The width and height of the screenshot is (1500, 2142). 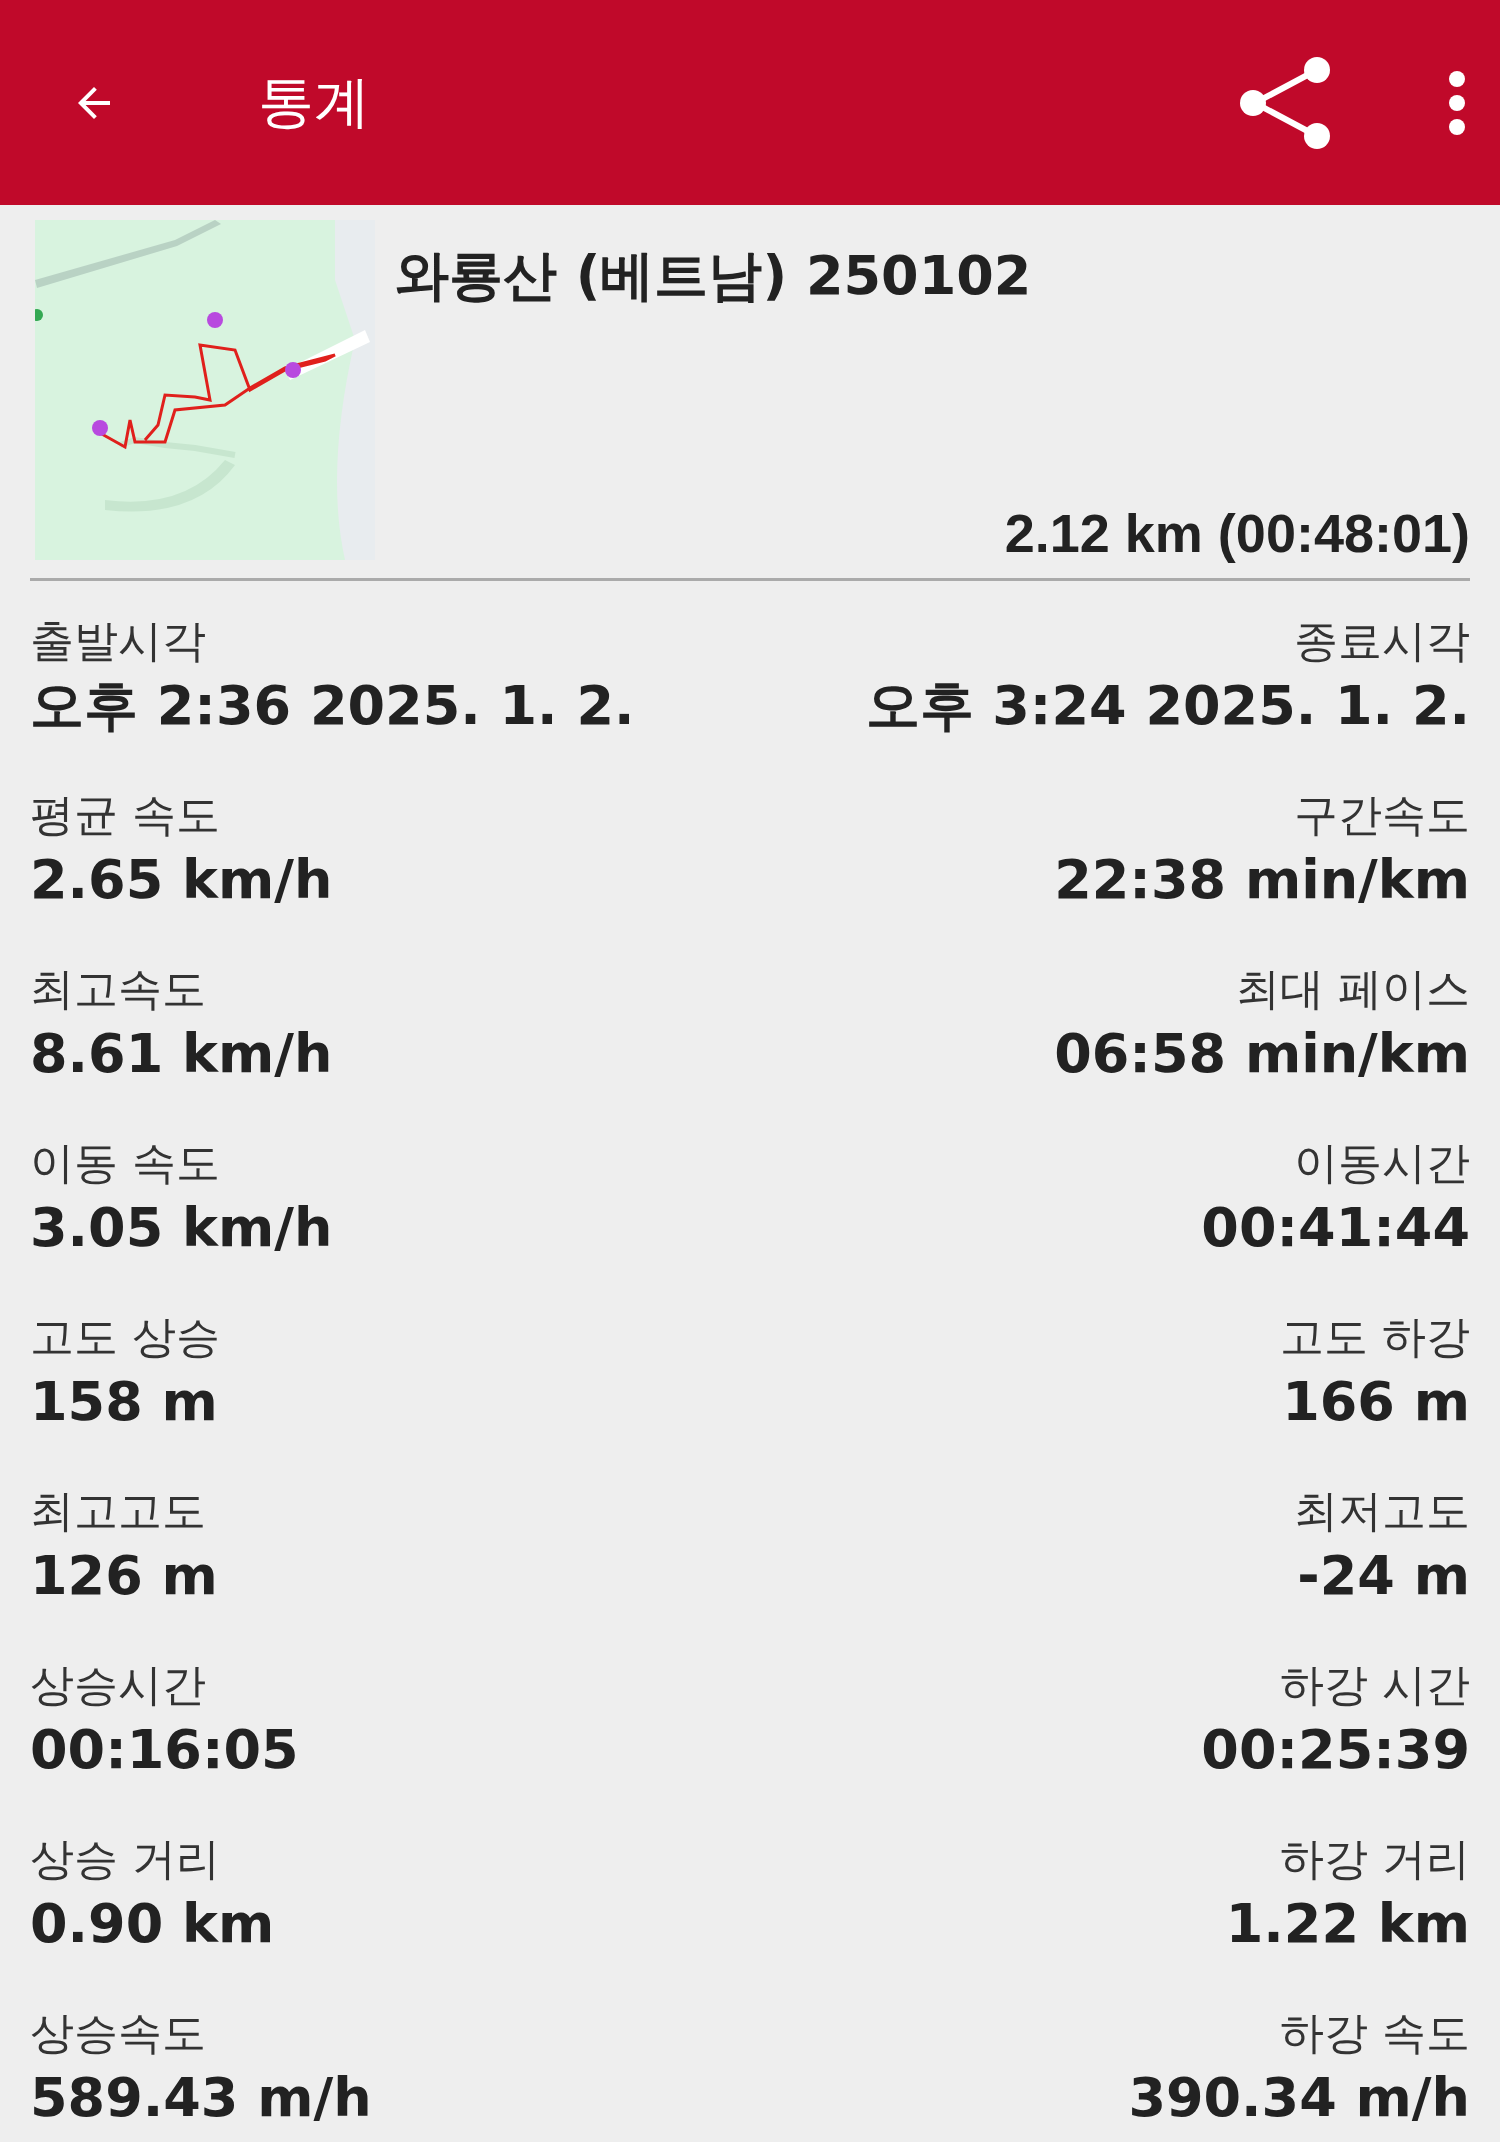 What do you see at coordinates (333, 706) in the screenshot?
I see `stat-value: 오후 2:36 2025. 1. 2.` at bounding box center [333, 706].